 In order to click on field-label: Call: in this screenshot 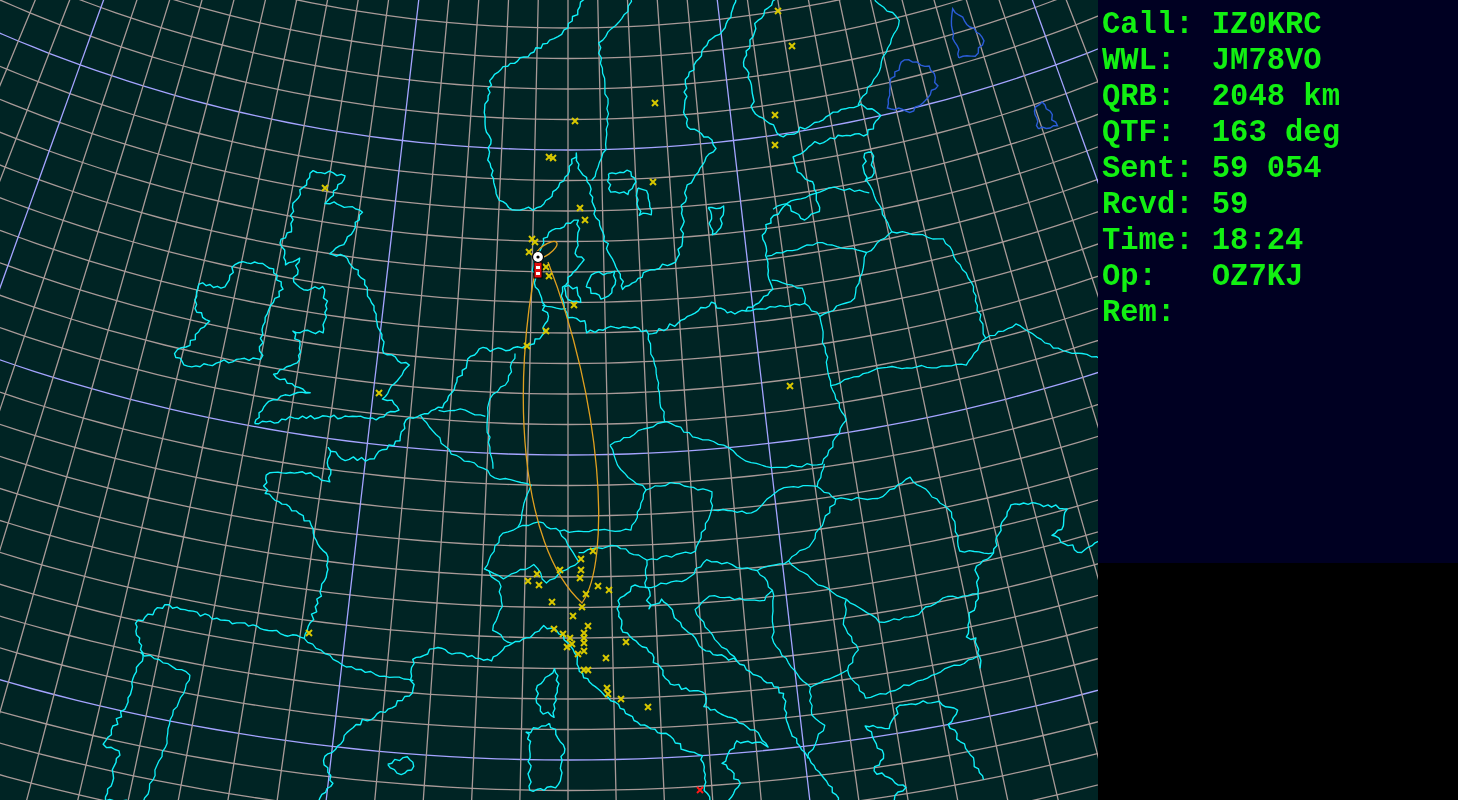, I will do `click(1148, 25)`.